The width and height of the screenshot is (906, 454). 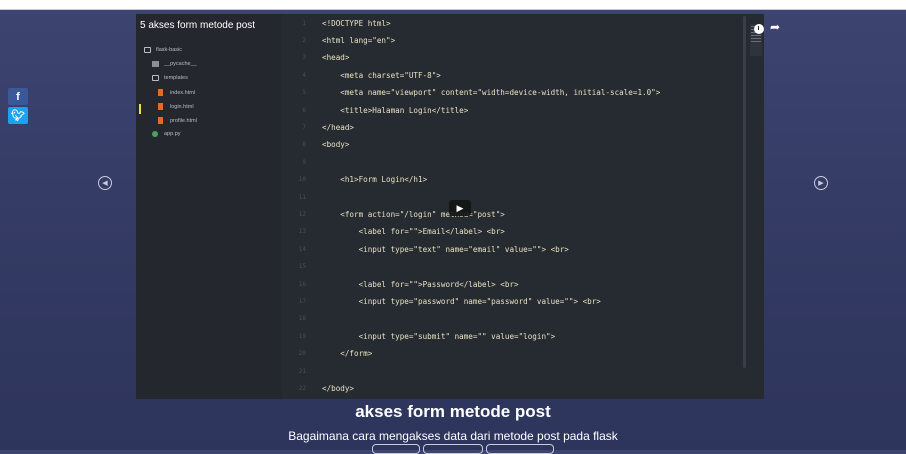 What do you see at coordinates (315, 58) in the screenshot?
I see `code-line: 3 <head>` at bounding box center [315, 58].